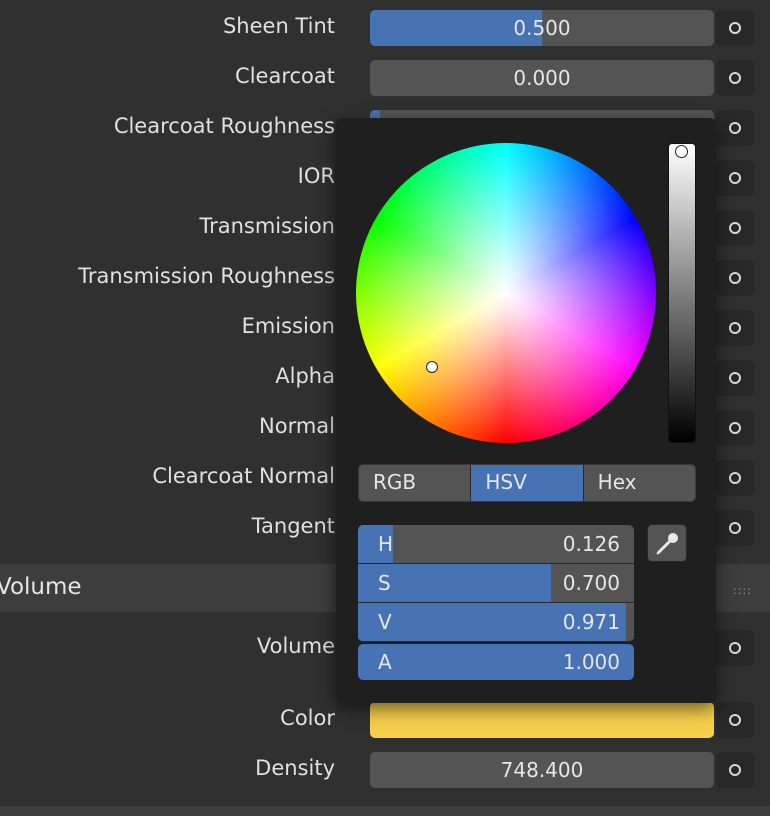 Image resolution: width=770 pixels, height=816 pixels. Describe the element at coordinates (681, 151) in the screenshot. I see `value-slider-handle` at that location.